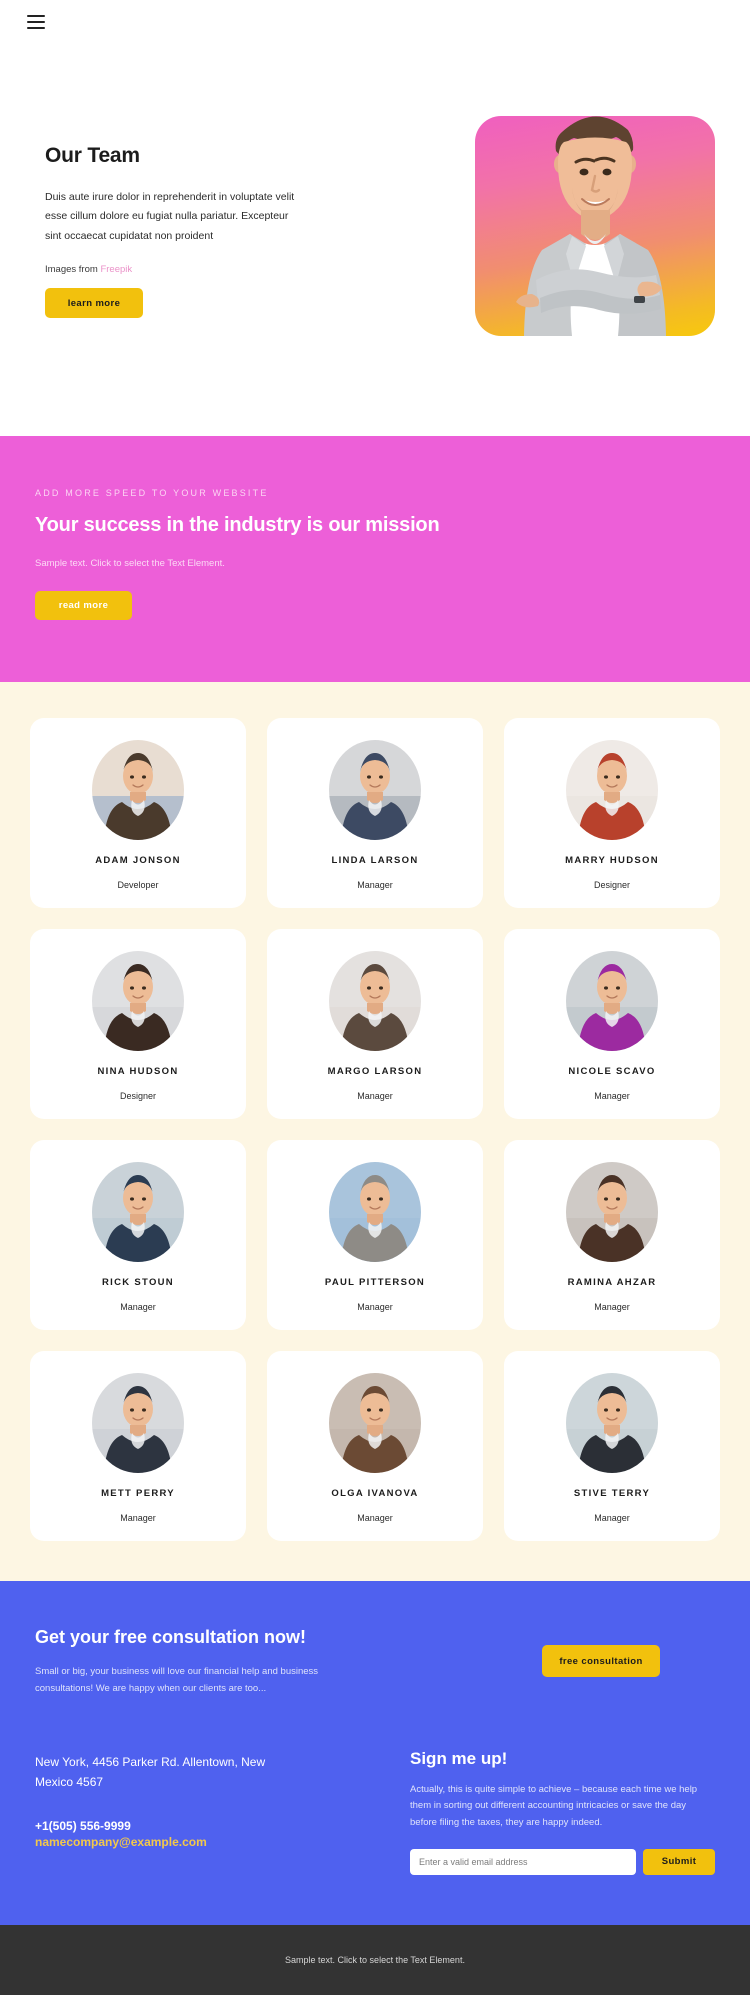  I want to click on two-women-at-office-desk-icon, so click(375, 790).